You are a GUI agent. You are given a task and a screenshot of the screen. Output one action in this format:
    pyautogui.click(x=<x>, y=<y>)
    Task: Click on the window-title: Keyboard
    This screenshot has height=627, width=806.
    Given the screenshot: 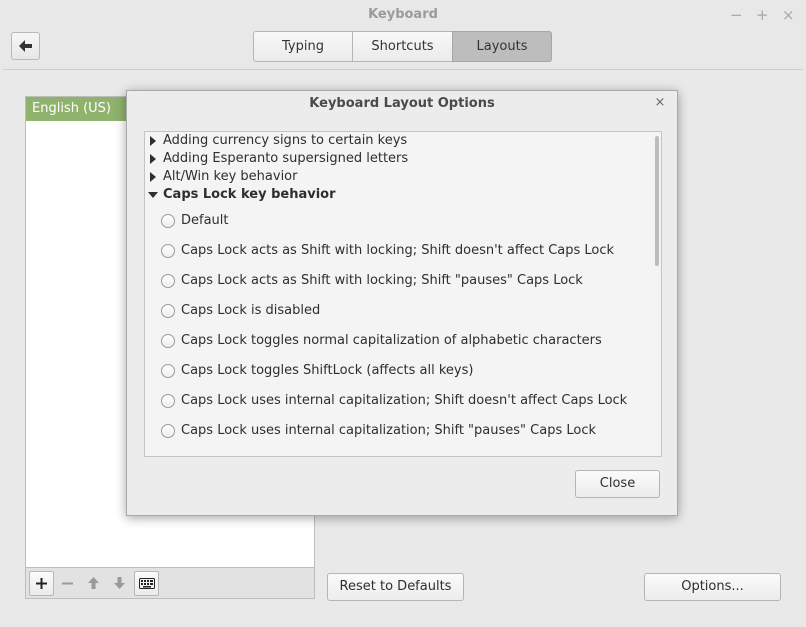 What is the action you would take?
    pyautogui.click(x=403, y=14)
    